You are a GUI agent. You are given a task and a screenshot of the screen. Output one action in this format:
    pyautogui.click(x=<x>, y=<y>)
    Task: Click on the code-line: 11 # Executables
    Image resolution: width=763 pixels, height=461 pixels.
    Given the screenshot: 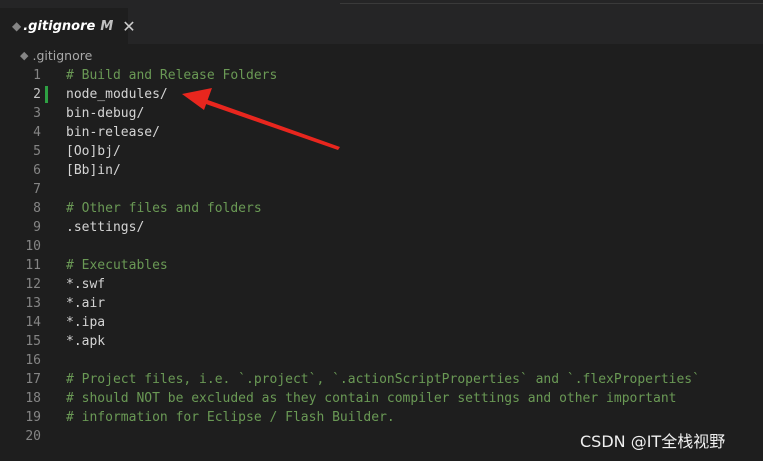 What is the action you would take?
    pyautogui.click(x=381, y=265)
    